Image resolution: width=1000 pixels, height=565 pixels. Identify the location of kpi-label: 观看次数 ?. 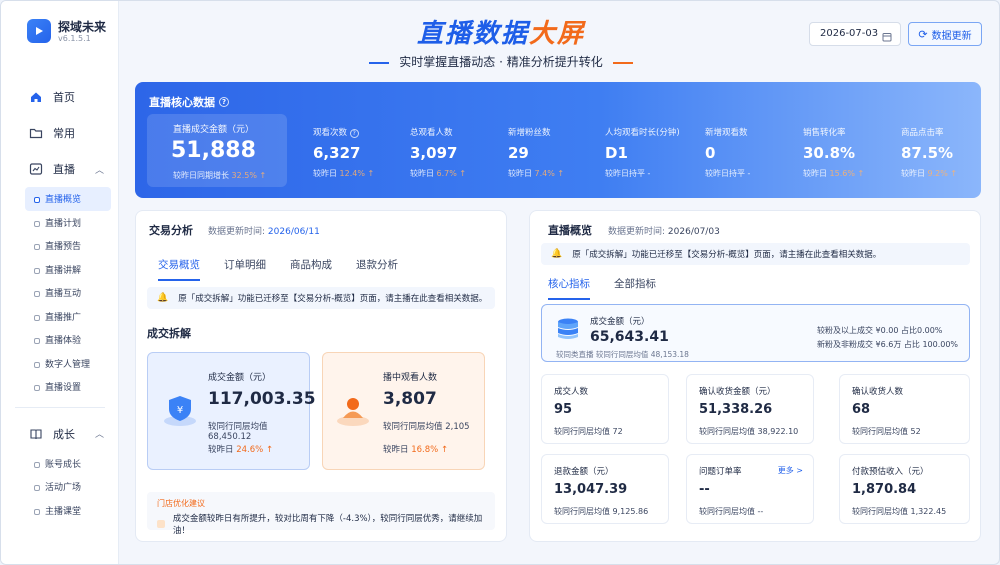
(358, 132).